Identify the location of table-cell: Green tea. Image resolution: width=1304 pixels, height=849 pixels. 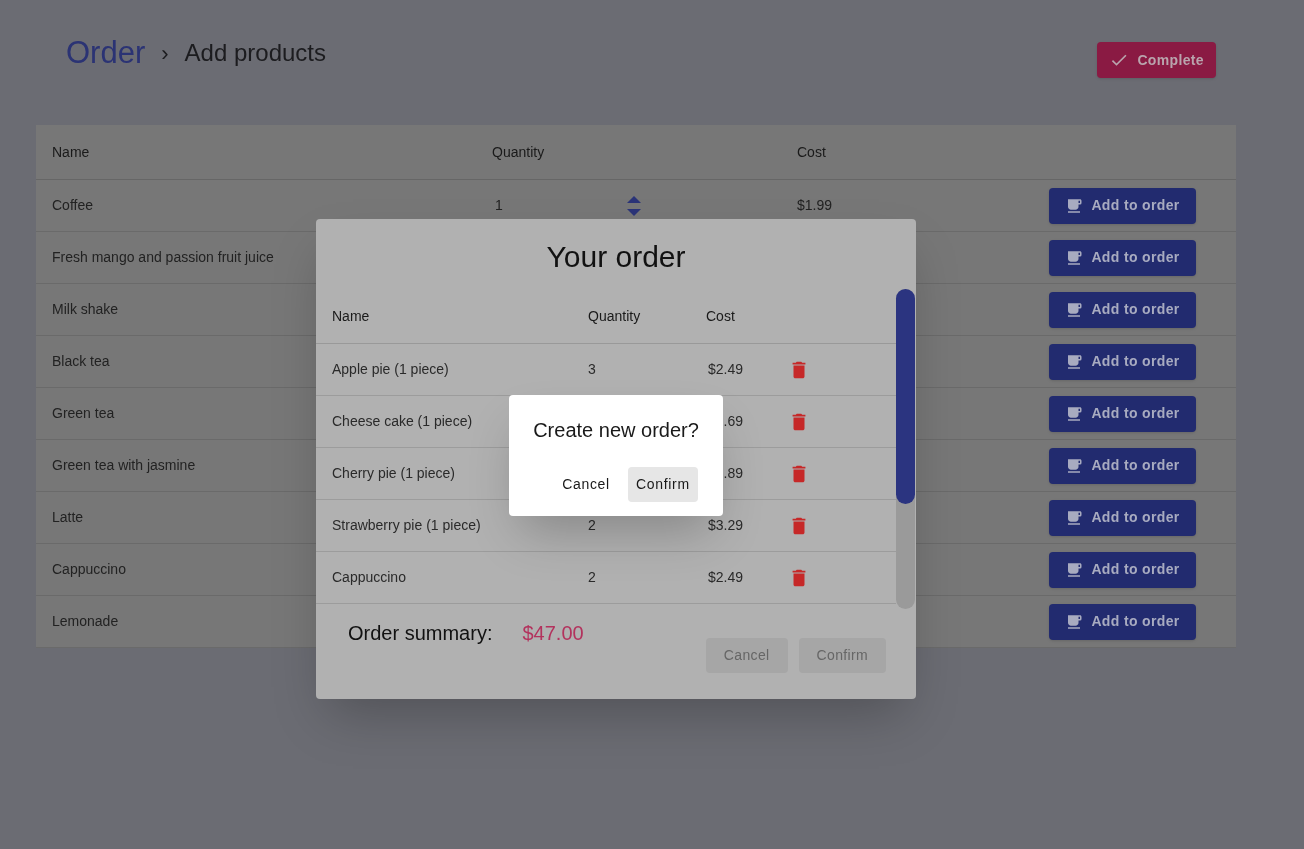
(83, 413).